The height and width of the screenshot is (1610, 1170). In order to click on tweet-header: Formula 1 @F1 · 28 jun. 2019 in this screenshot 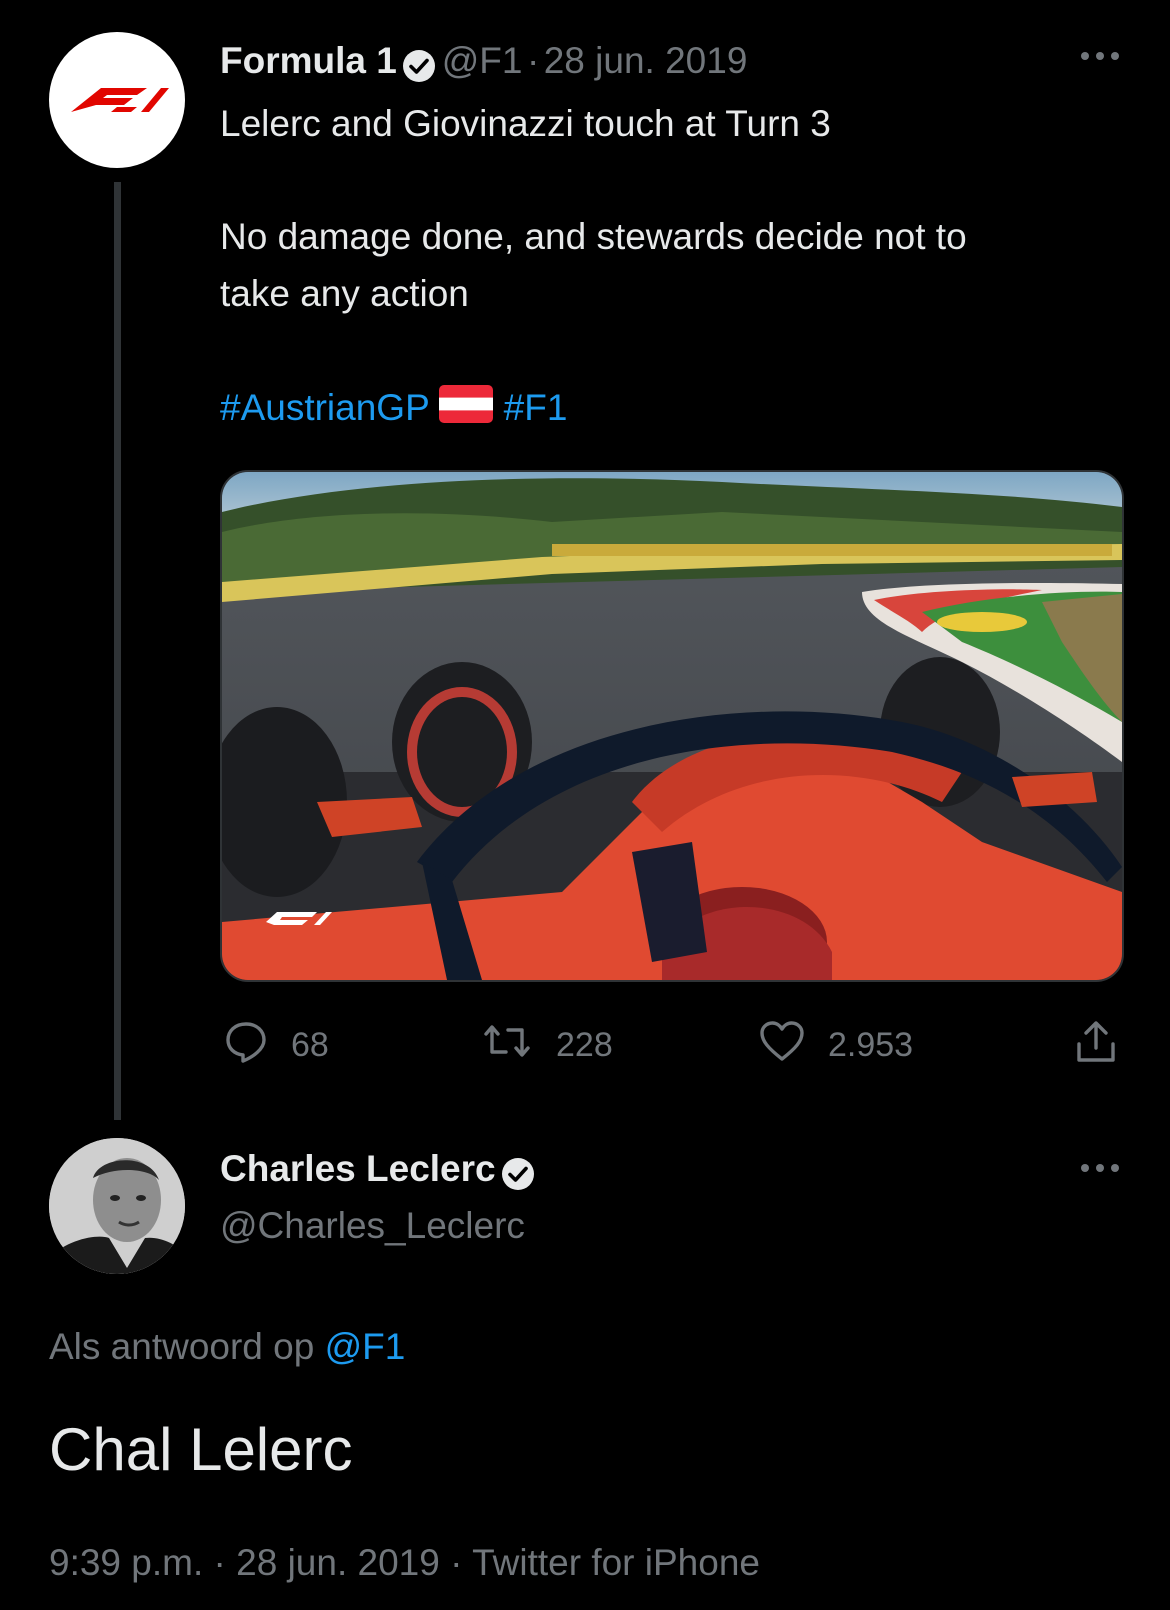, I will do `click(483, 64)`.